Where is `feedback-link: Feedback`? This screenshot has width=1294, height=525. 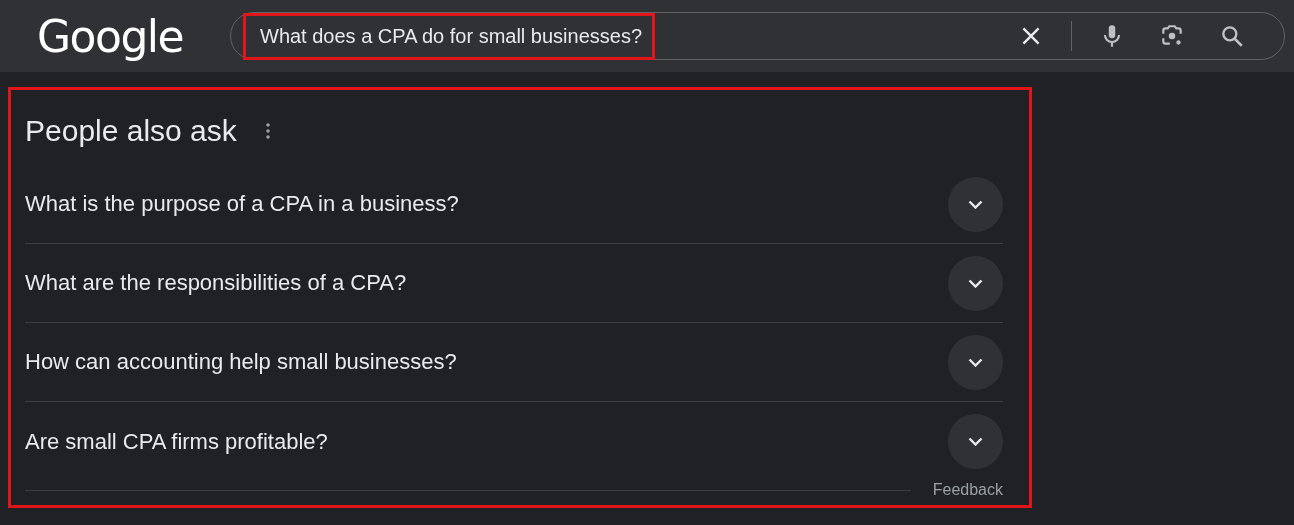 feedback-link: Feedback is located at coordinates (967, 490).